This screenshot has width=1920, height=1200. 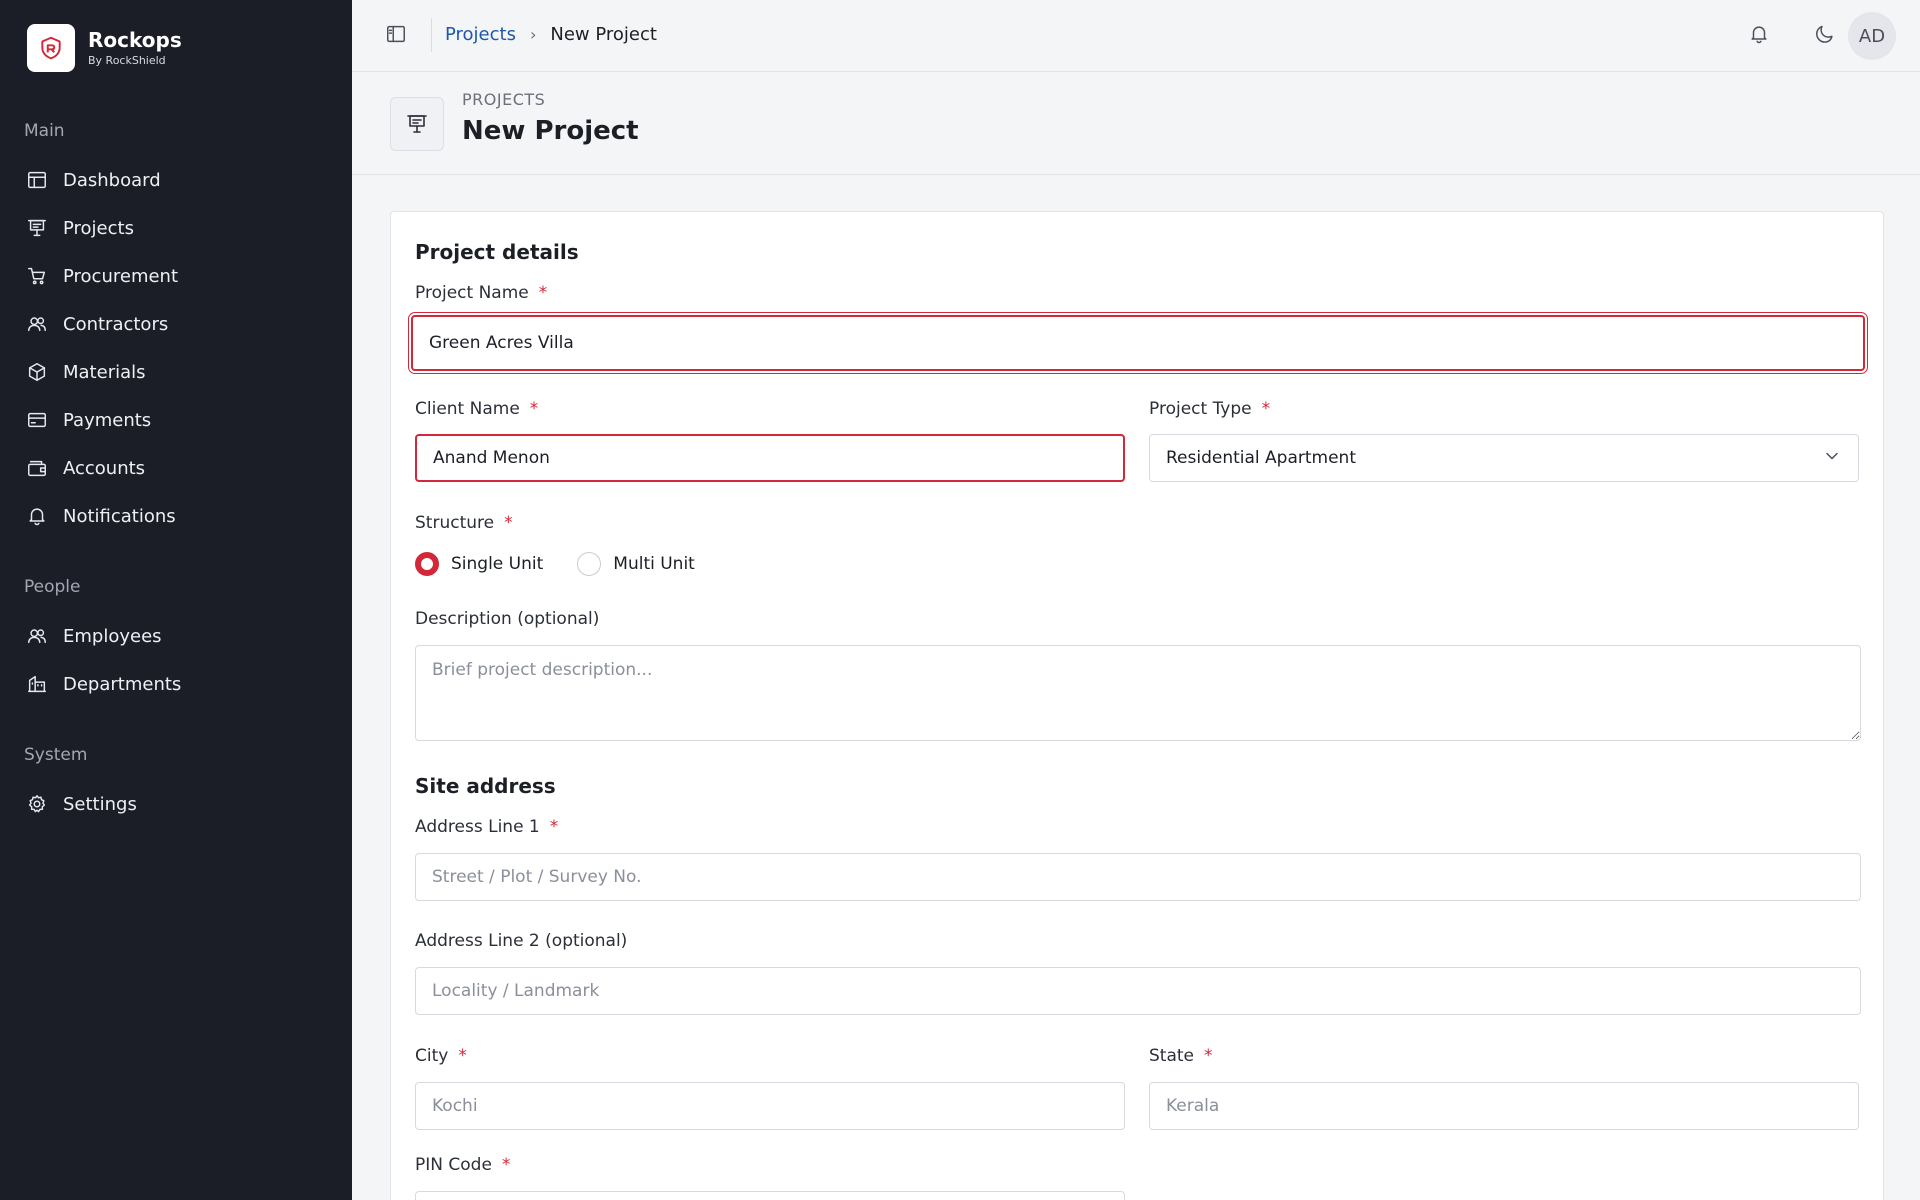 I want to click on radio-unchecked-icon, so click(x=589, y=564).